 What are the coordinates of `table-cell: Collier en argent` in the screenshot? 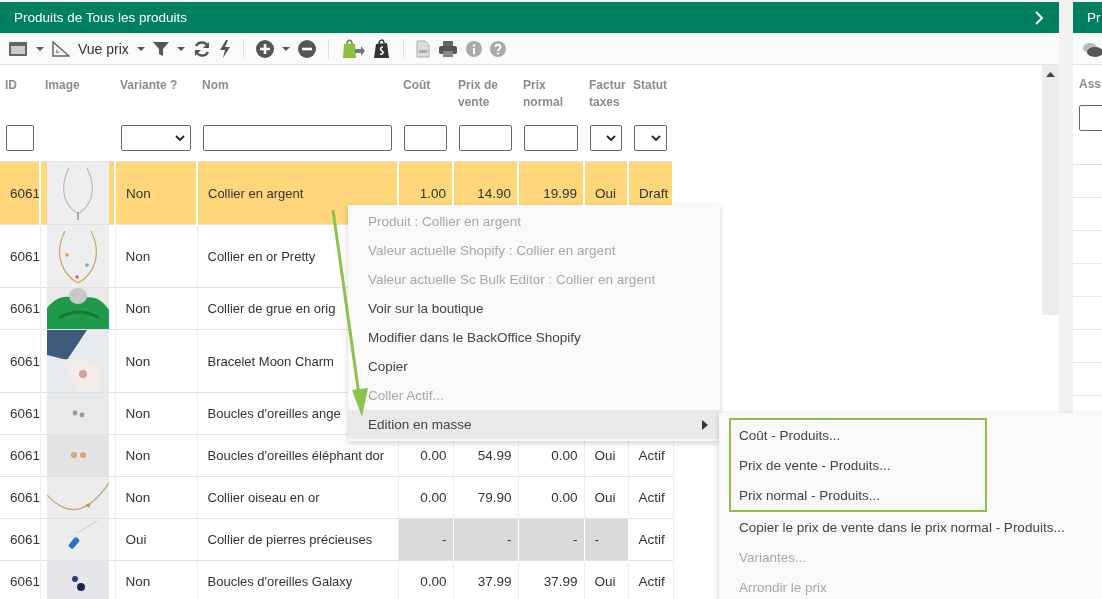 It's located at (256, 193).